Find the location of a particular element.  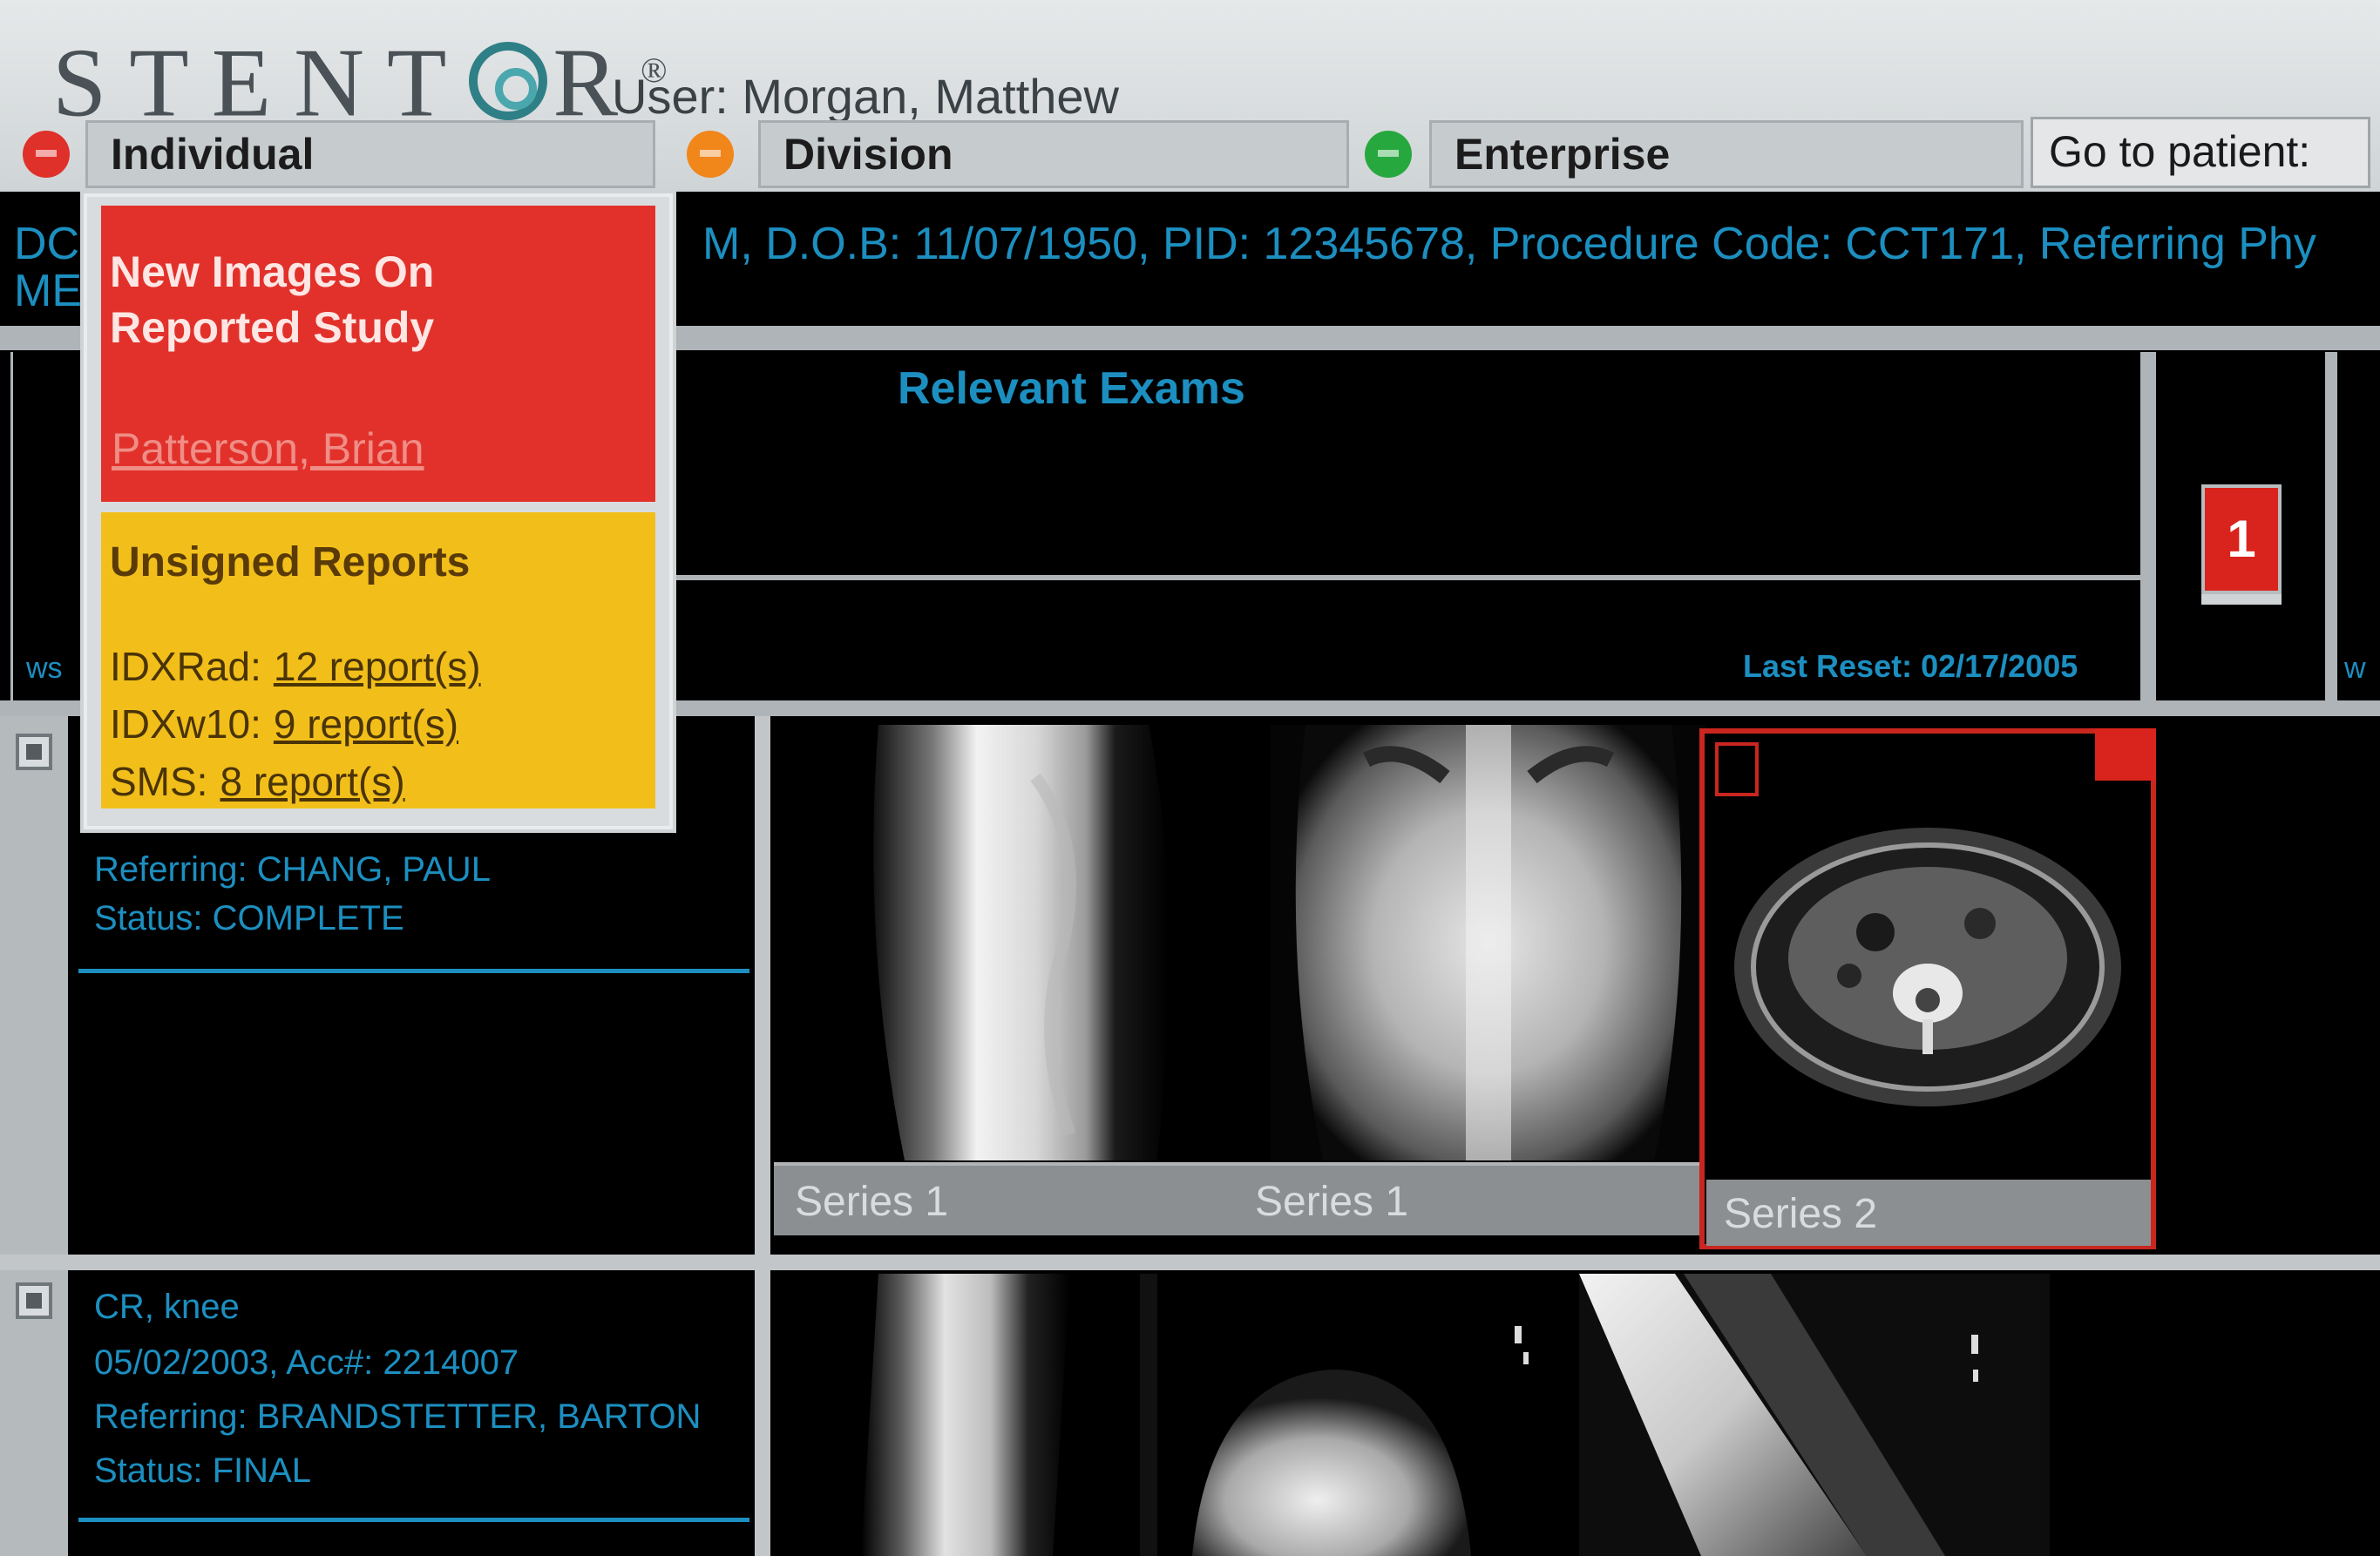

exam-1-referring: Referring: CHANG, PAUL is located at coordinates (292, 869).